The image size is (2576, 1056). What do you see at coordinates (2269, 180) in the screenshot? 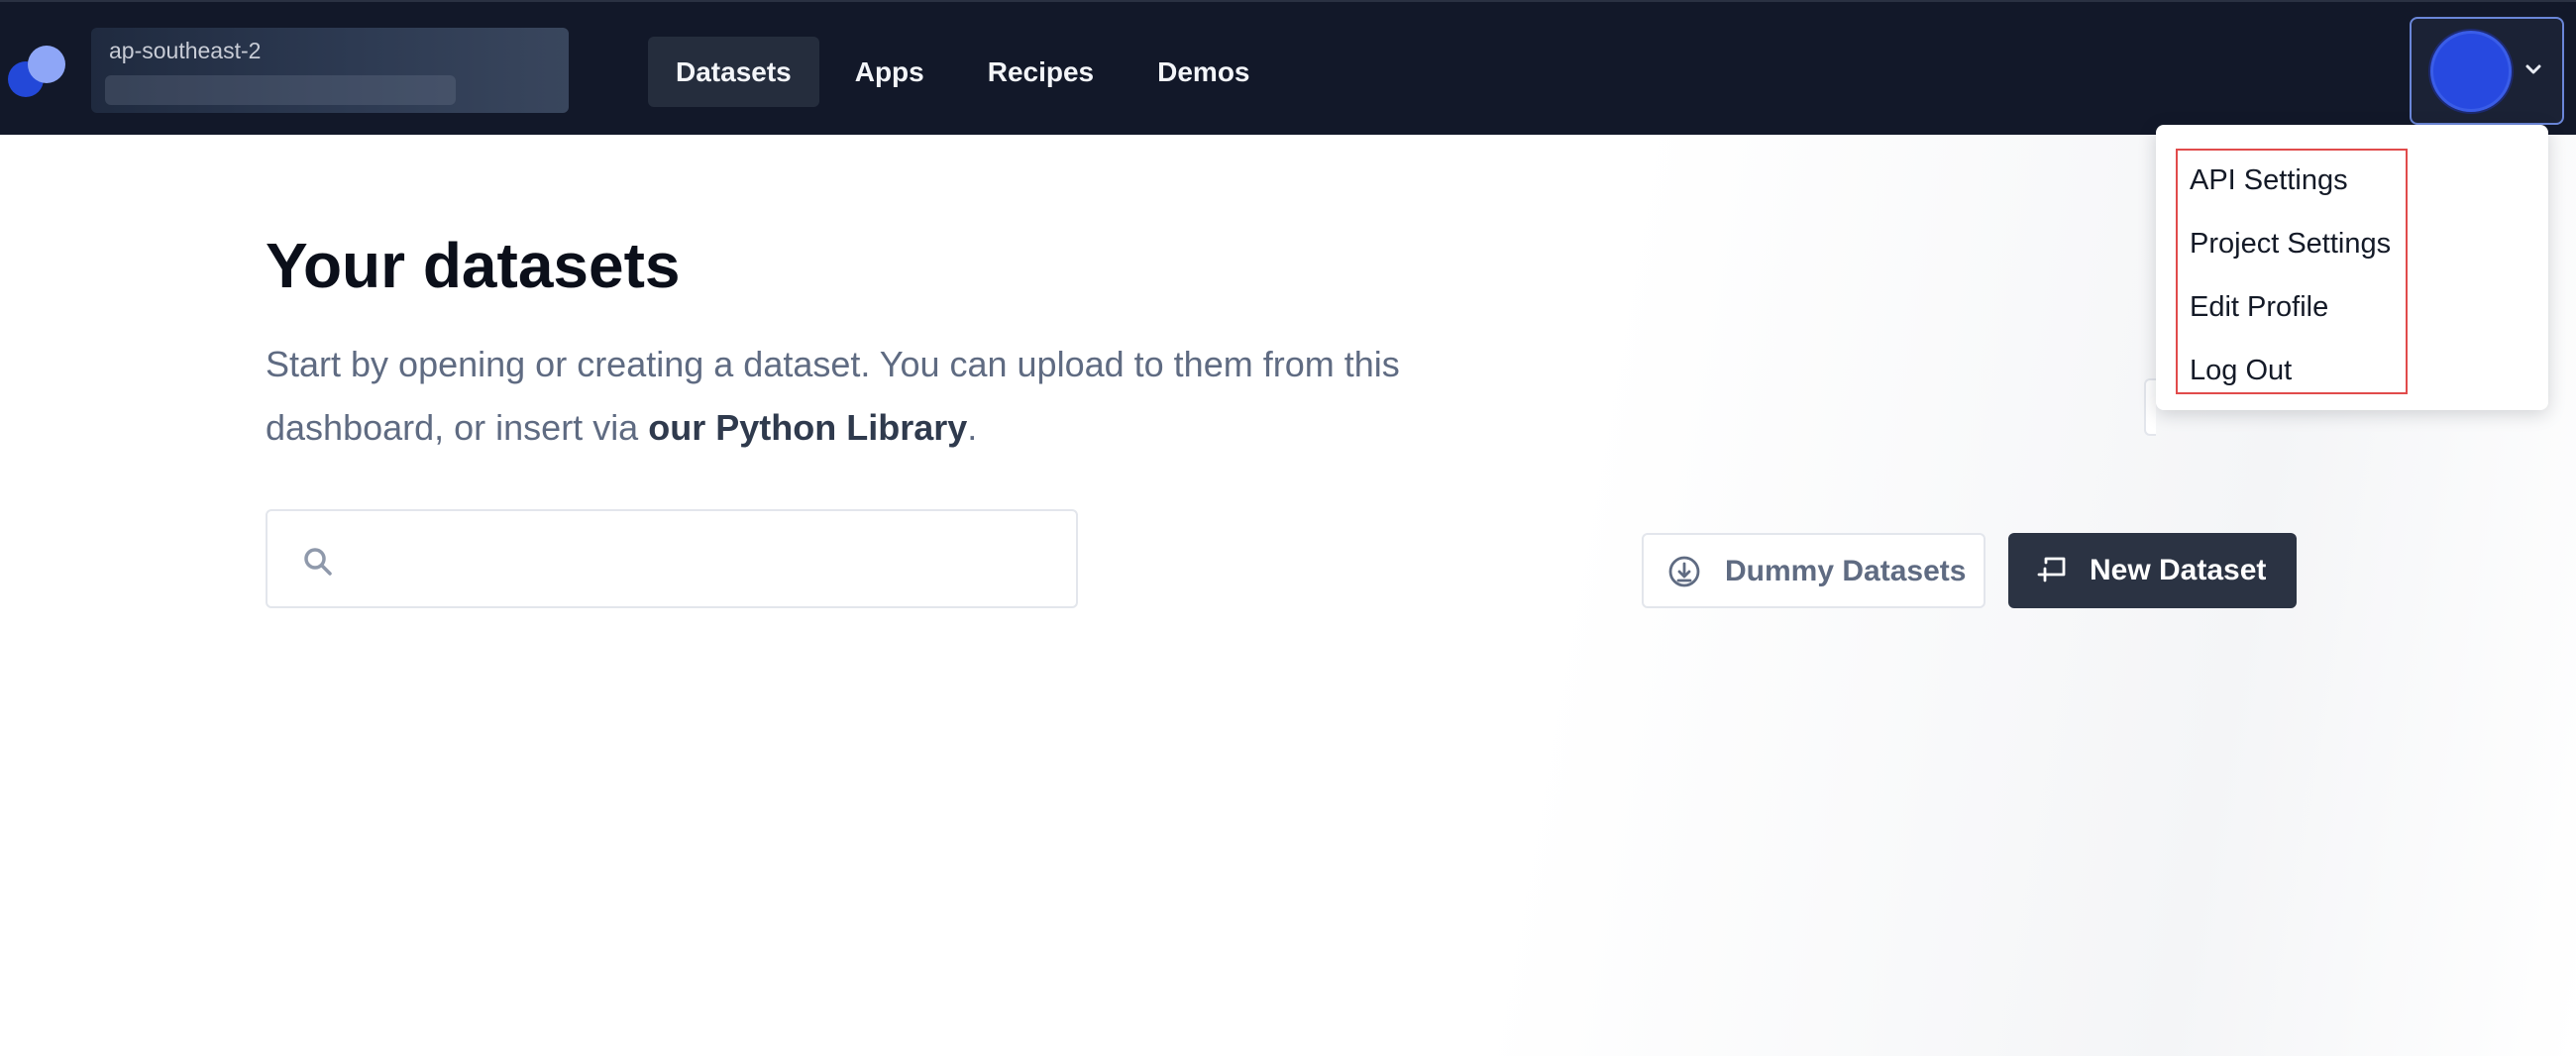
I see `menu-item-api-settings: API Settings` at bounding box center [2269, 180].